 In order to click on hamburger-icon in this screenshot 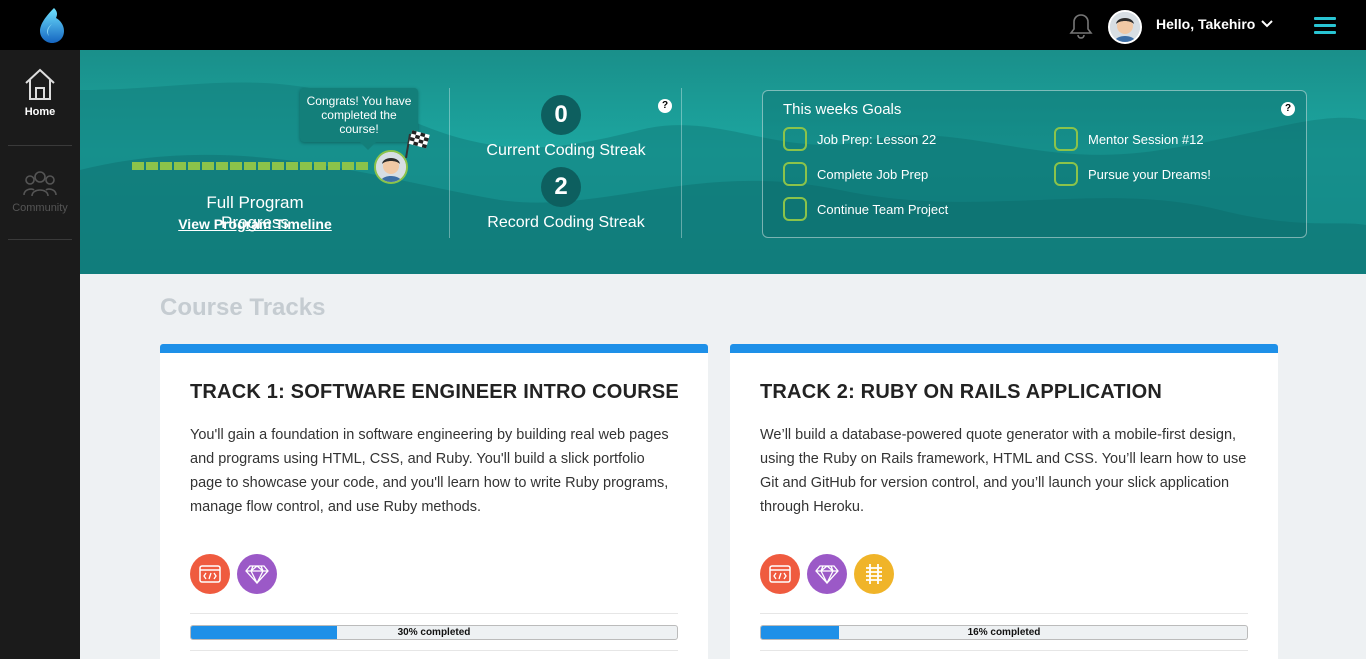, I will do `click(1325, 26)`.